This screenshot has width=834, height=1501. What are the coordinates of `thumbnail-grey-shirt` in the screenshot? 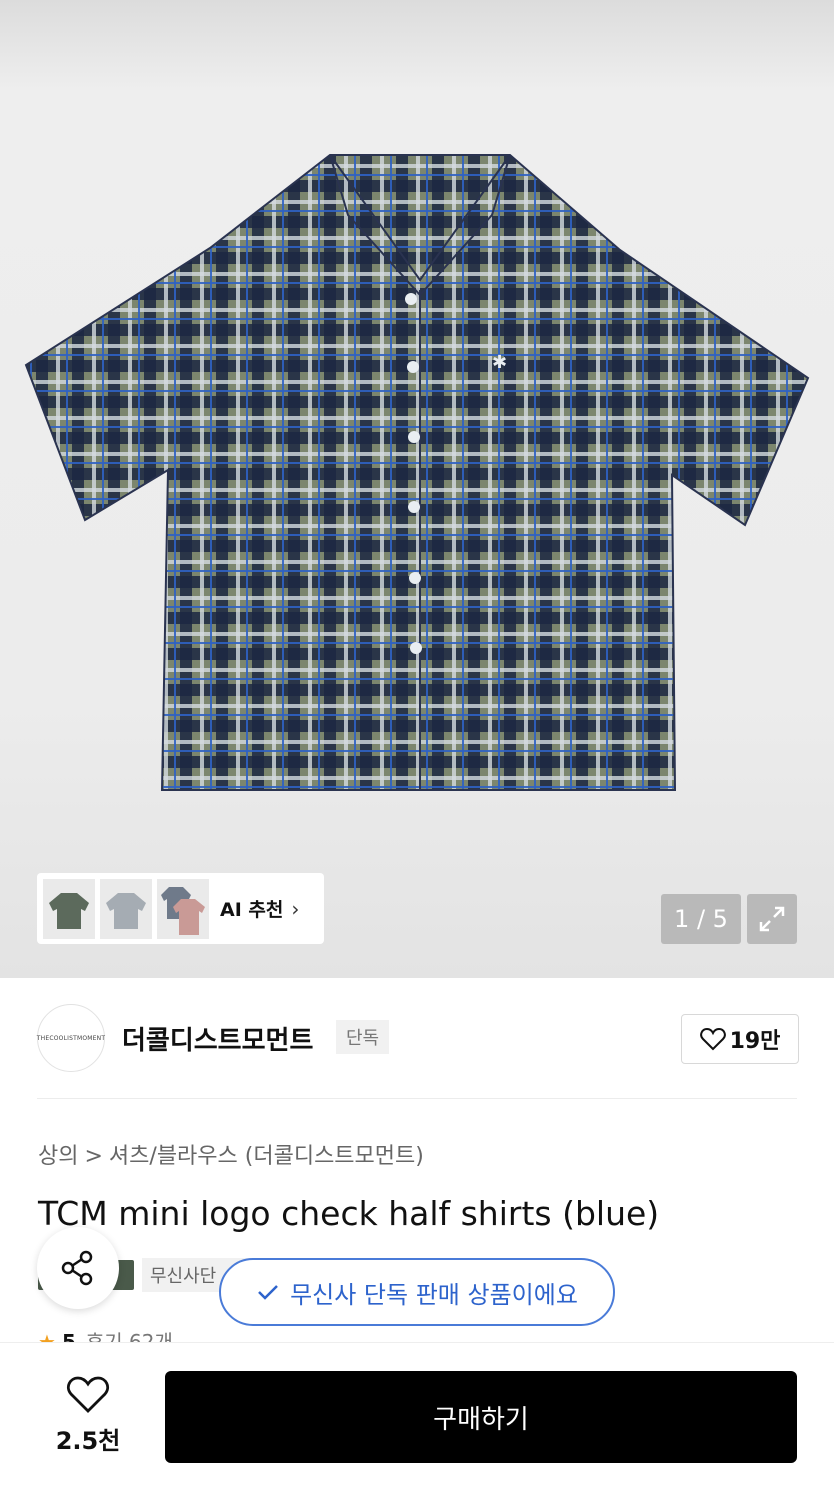 It's located at (126, 908).